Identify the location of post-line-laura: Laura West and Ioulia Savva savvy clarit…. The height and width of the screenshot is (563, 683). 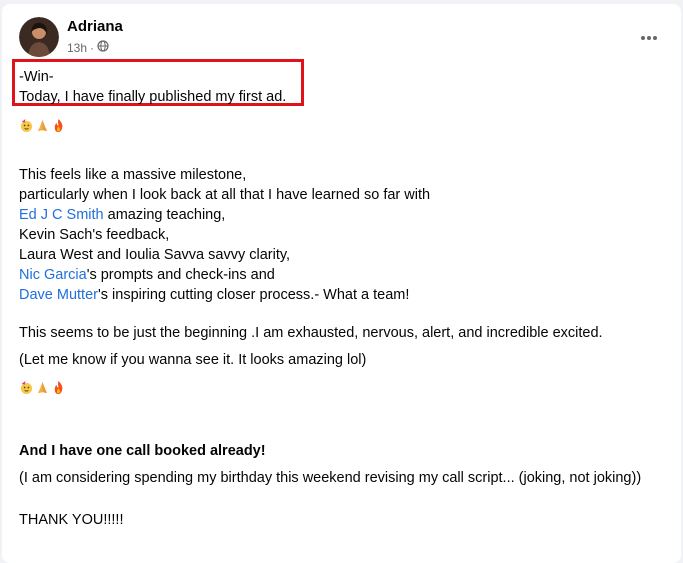
(155, 255).